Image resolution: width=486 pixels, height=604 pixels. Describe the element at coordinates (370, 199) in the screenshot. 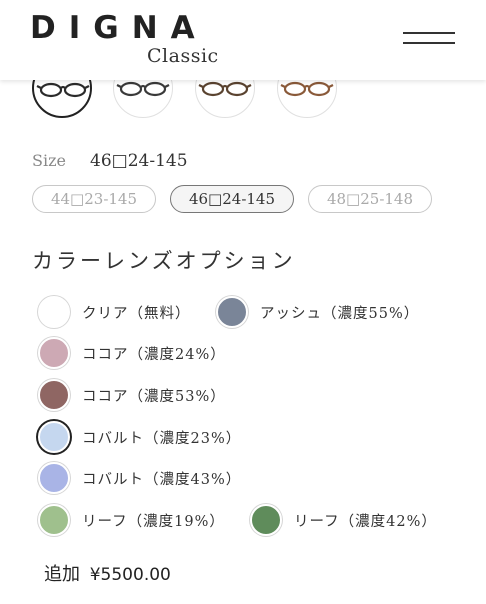

I see `size-option-48: 48□25-148` at that location.